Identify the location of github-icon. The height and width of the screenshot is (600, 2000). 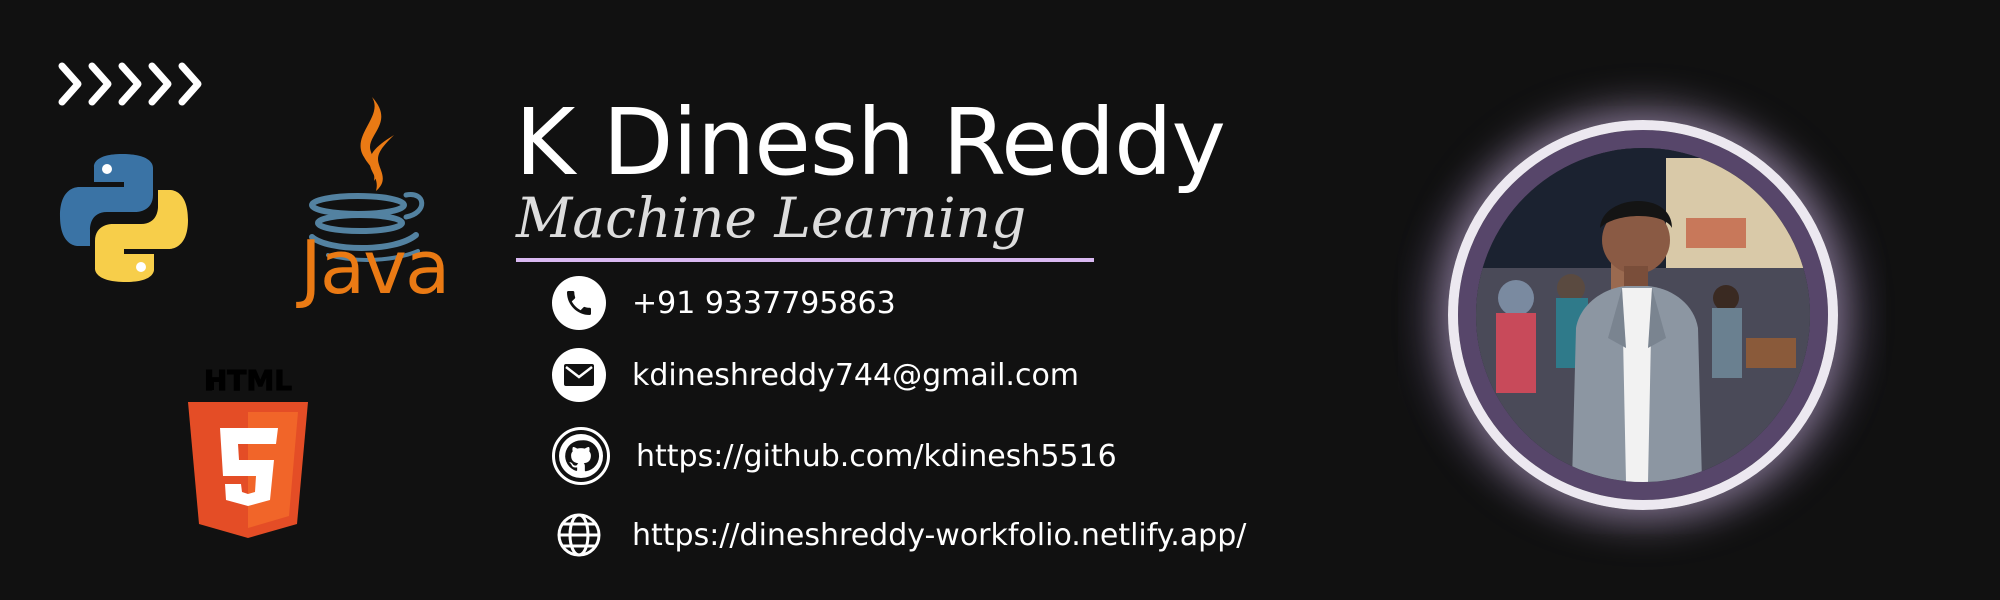
(581, 456).